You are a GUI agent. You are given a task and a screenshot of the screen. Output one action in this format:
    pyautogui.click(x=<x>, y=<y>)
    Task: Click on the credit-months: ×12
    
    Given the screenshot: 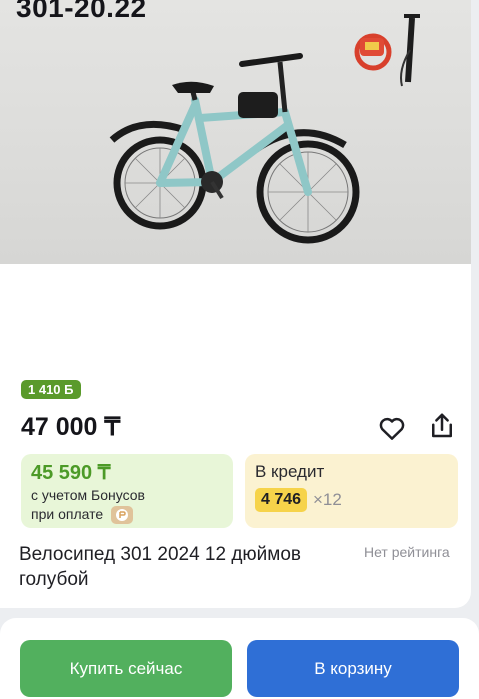 What is the action you would take?
    pyautogui.click(x=327, y=499)
    